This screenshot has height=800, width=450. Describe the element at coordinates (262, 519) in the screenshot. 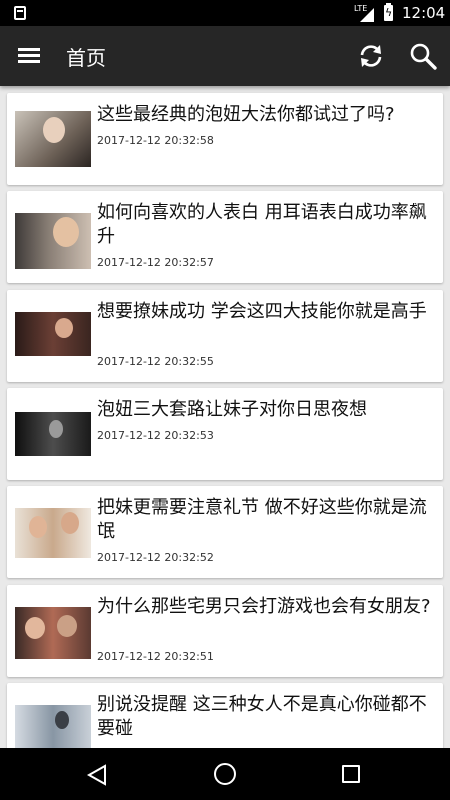

I see `article-title: 把妹更需要注意礼节 做不好这些你就是流氓` at that location.